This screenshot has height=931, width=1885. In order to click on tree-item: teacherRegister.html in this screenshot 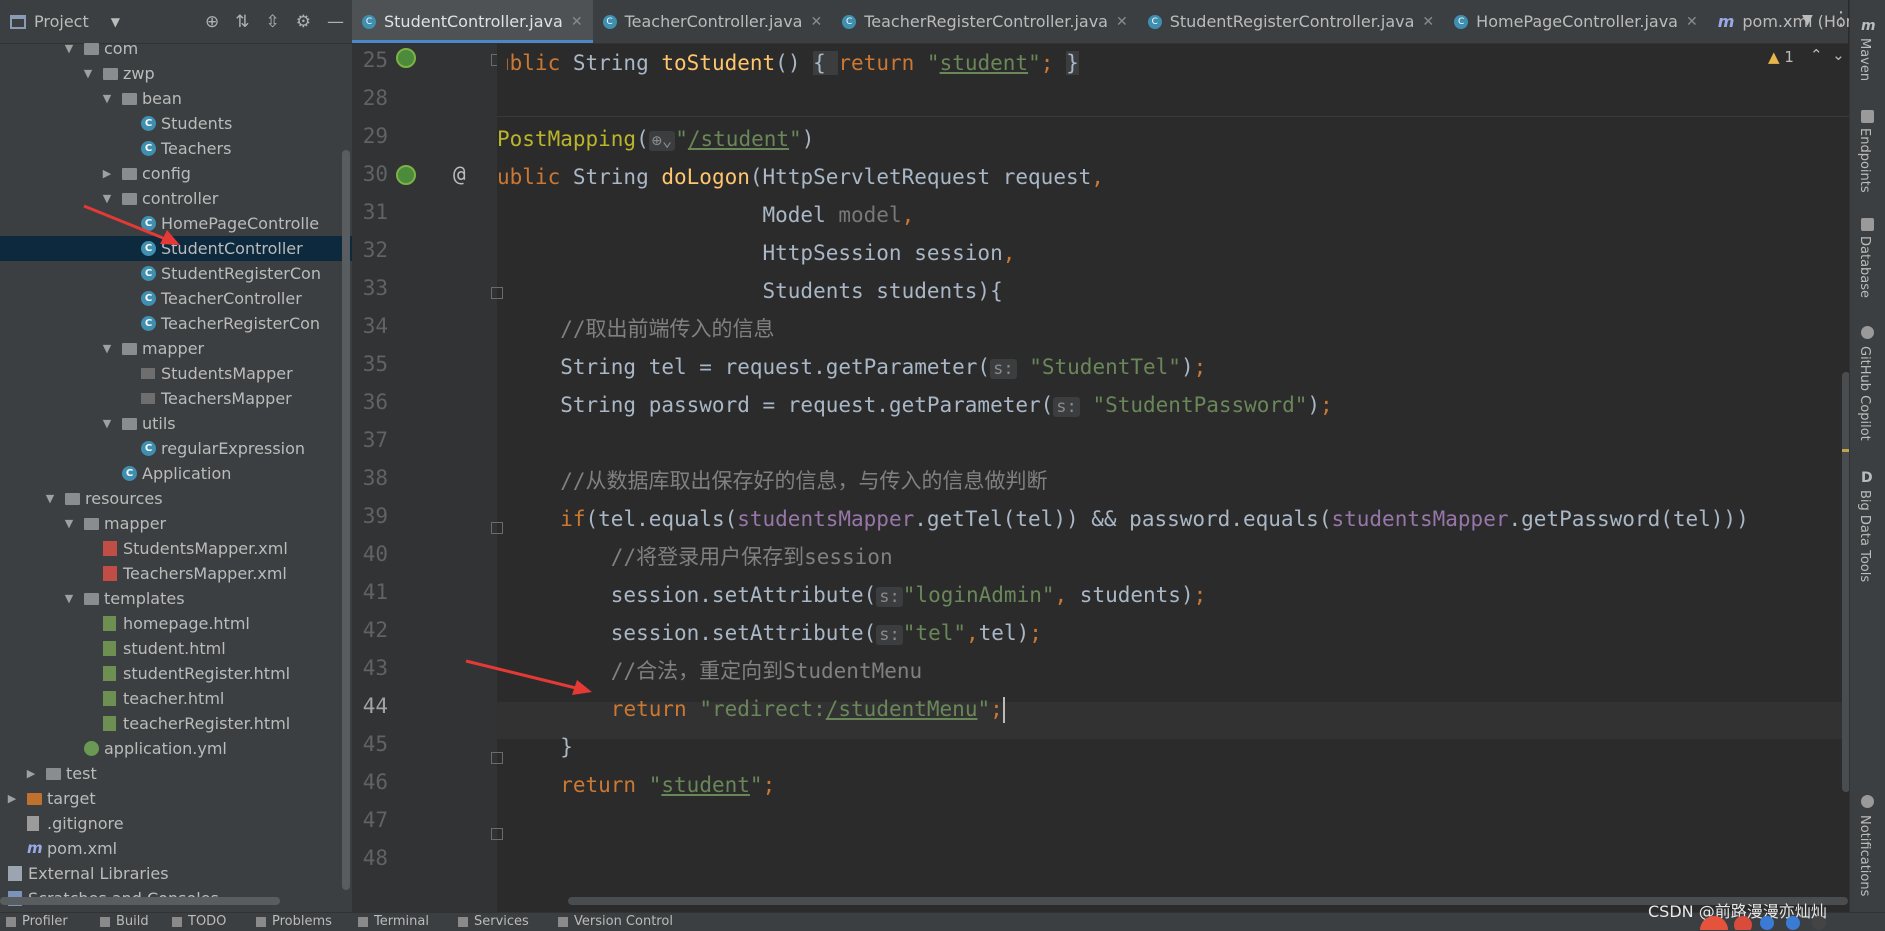, I will do `click(176, 723)`.